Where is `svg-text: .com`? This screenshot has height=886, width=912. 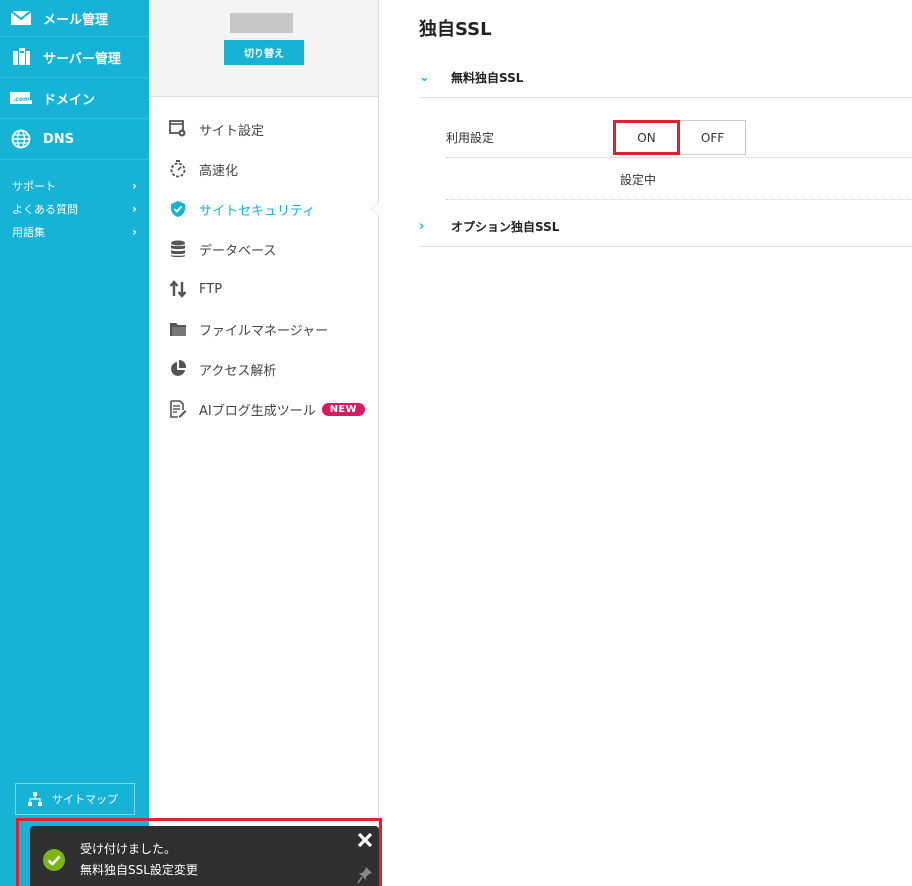
svg-text: .com is located at coordinates (21, 99).